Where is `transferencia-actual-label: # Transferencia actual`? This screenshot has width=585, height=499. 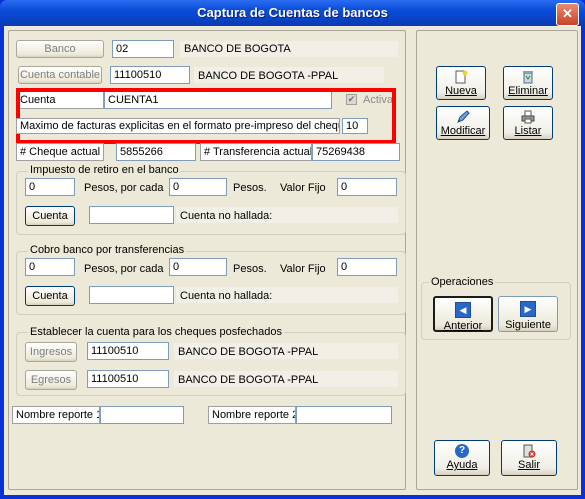 transferencia-actual-label: # Transferencia actual is located at coordinates (258, 152).